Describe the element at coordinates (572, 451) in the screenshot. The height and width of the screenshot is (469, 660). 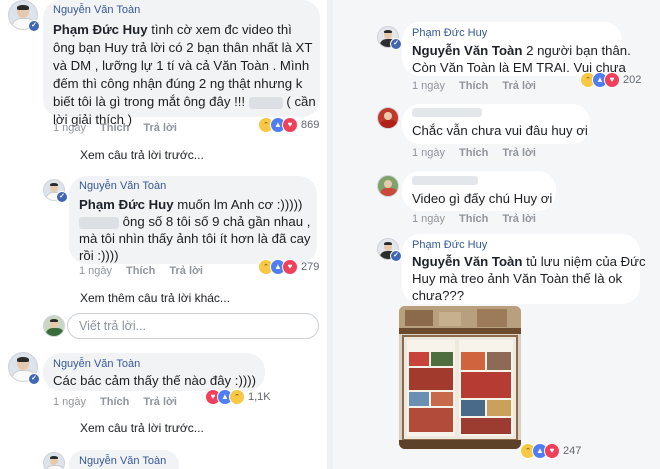
I see `reaction-count: 247` at that location.